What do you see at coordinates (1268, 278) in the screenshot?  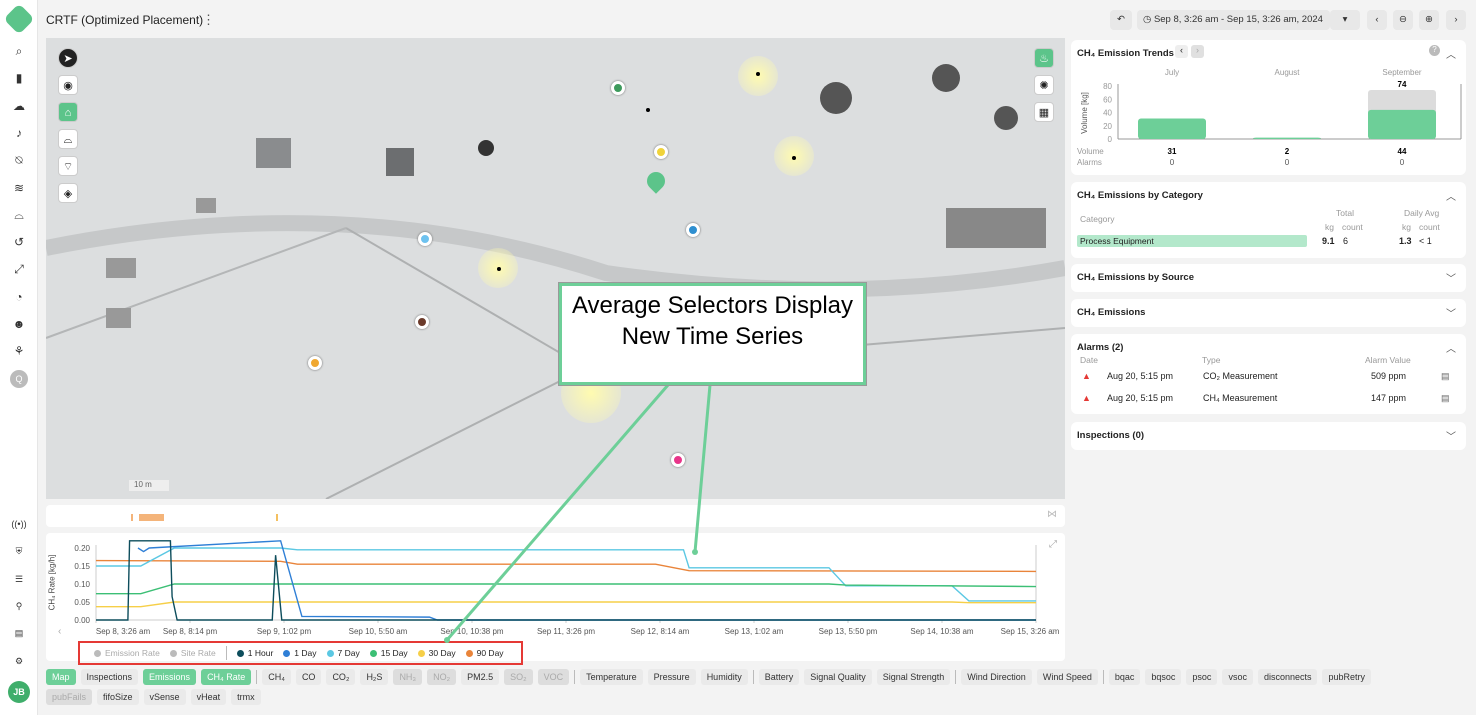 I see `source-panel: CH₄ Emissions by Source ﹀` at bounding box center [1268, 278].